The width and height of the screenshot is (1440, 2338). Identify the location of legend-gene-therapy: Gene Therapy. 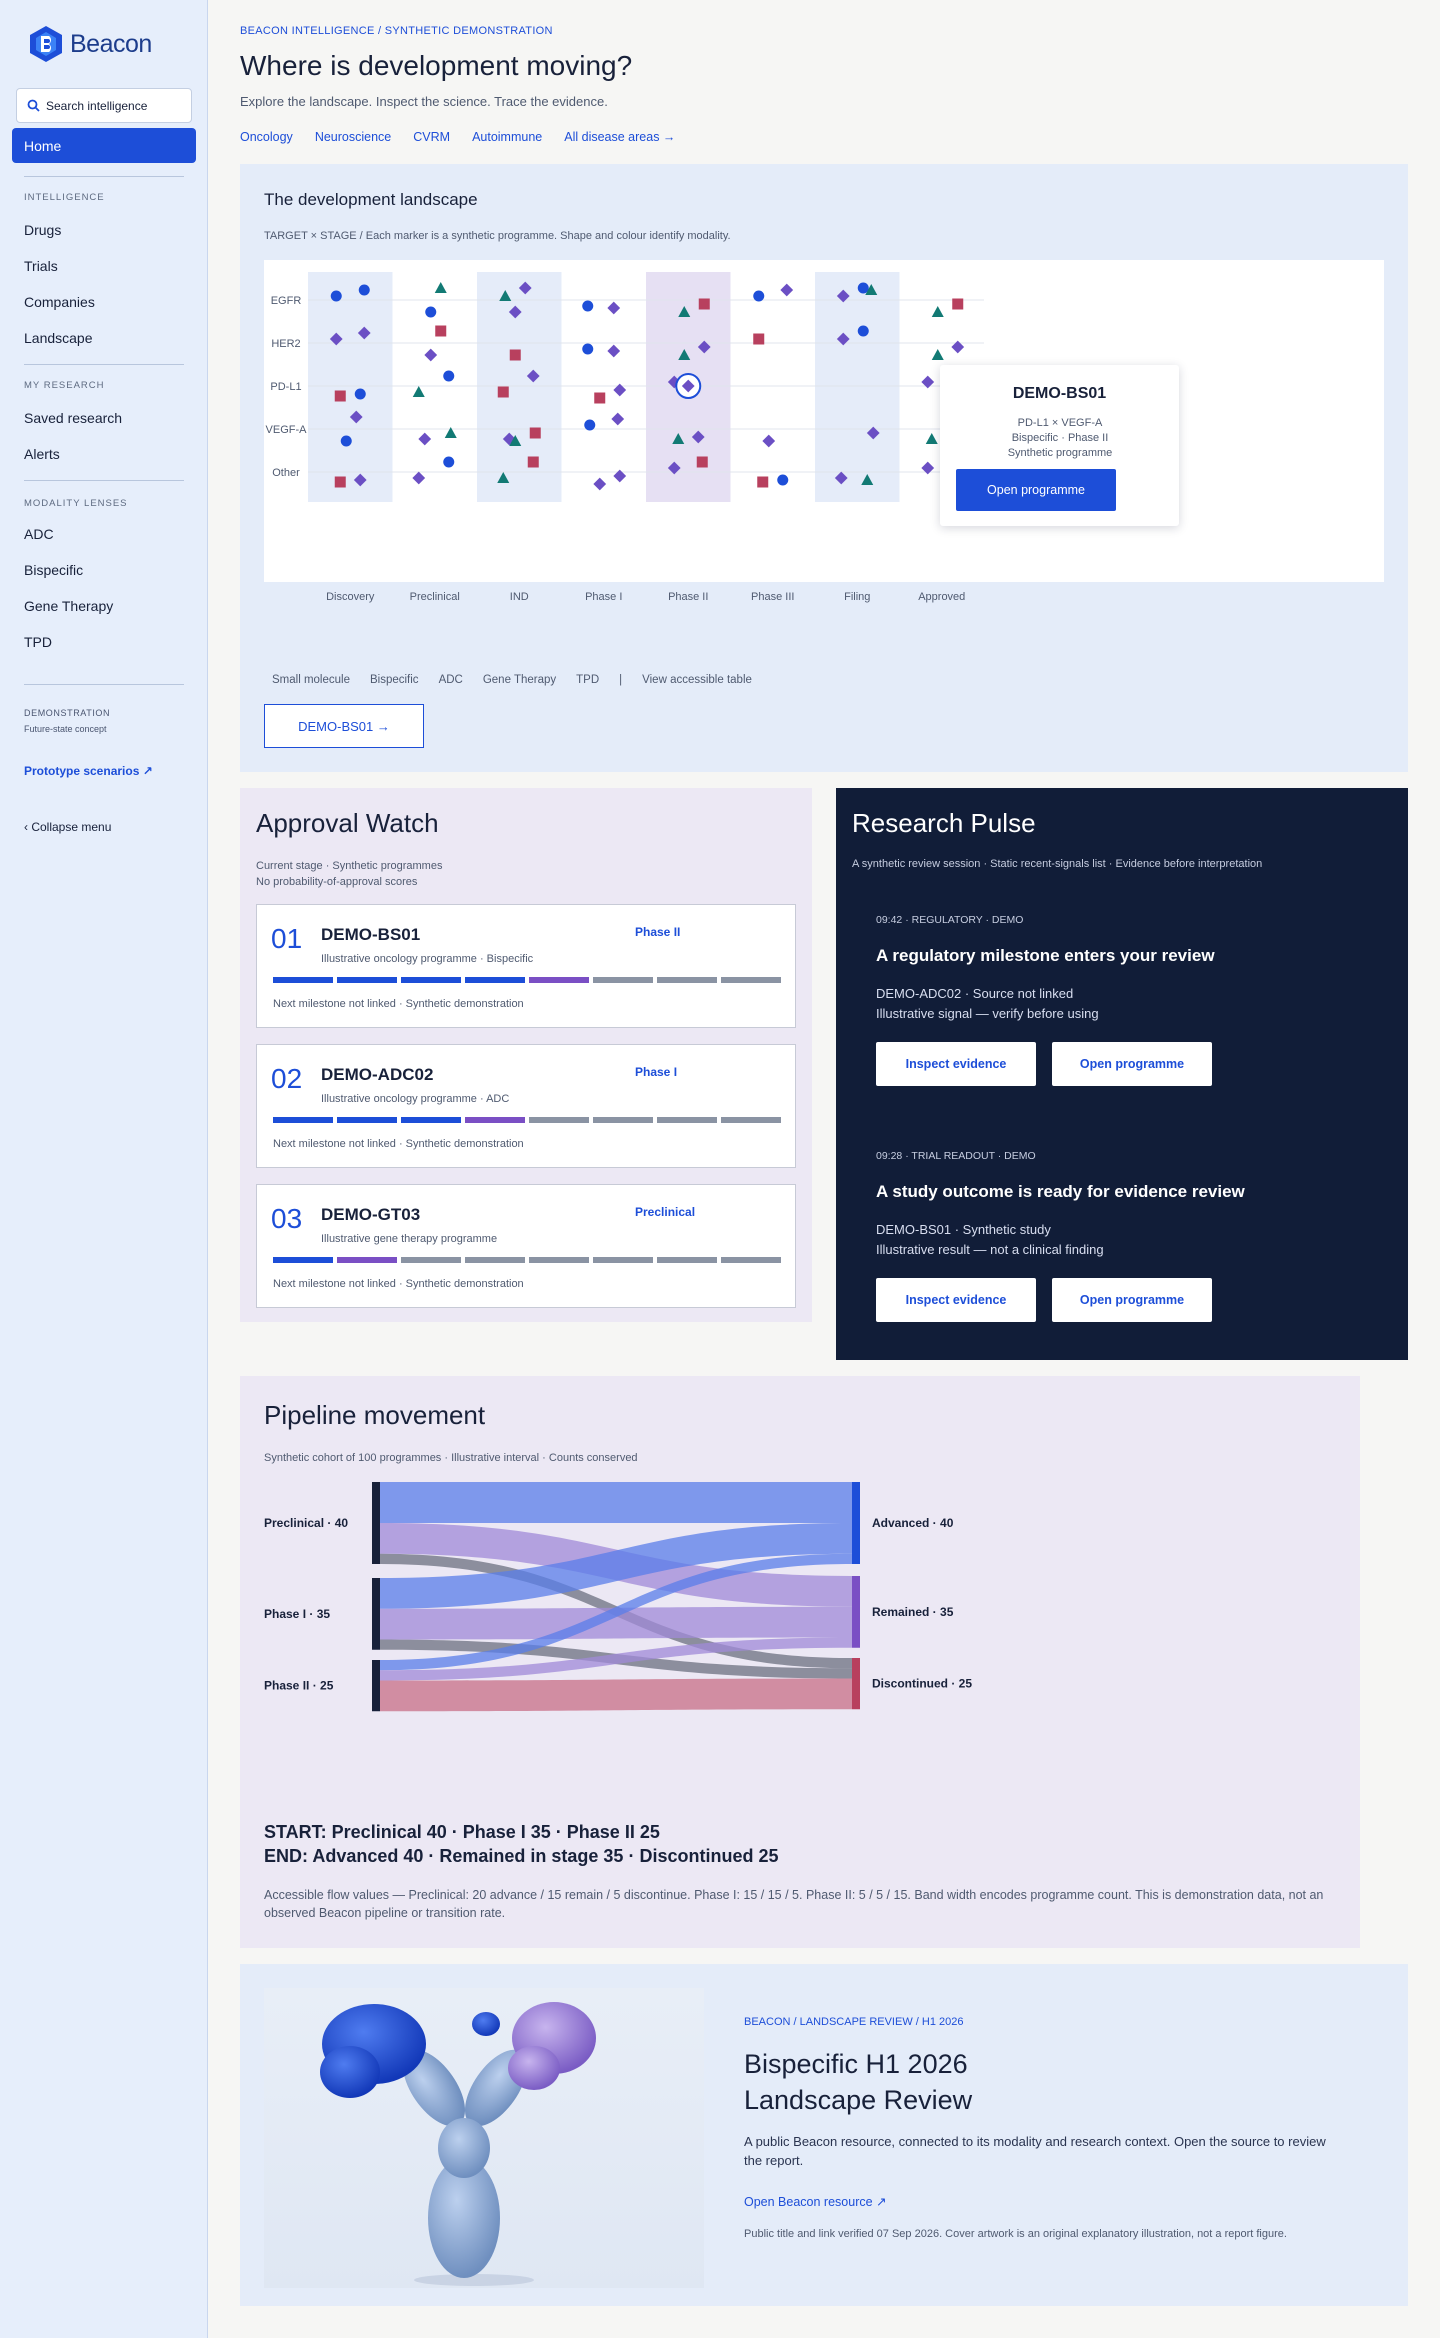
(519, 680).